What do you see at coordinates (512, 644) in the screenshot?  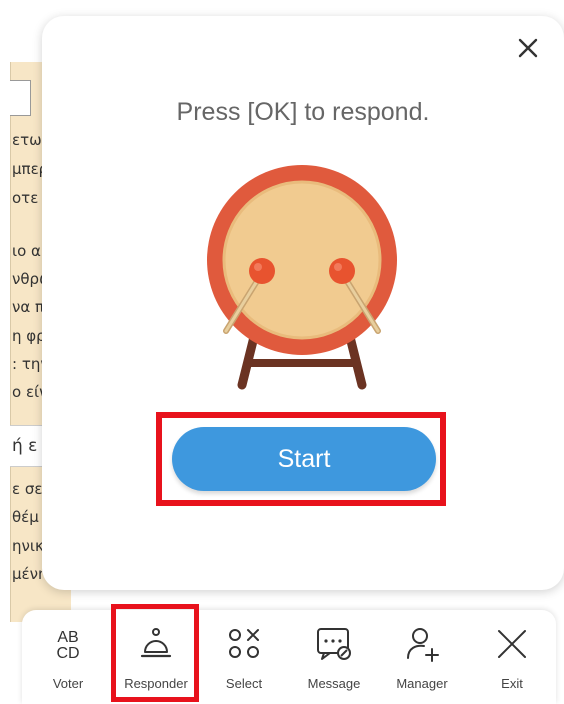 I see `exit-icon` at bounding box center [512, 644].